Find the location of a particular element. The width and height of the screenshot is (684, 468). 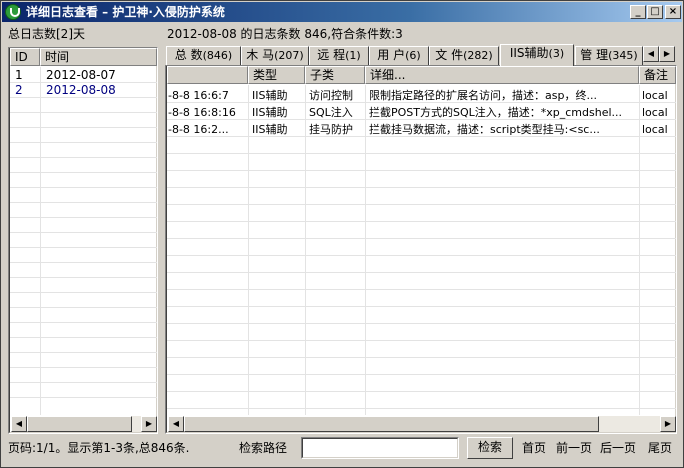

tab-total: 总 数(846) is located at coordinates (203, 55).